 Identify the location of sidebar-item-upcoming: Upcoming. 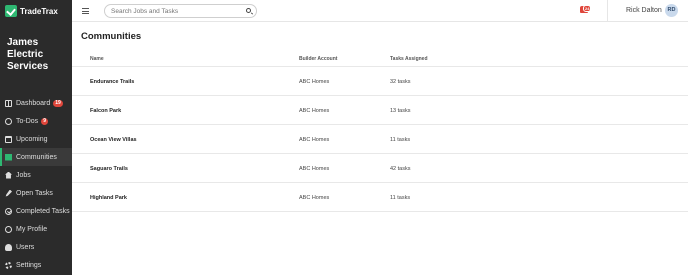
(36, 139).